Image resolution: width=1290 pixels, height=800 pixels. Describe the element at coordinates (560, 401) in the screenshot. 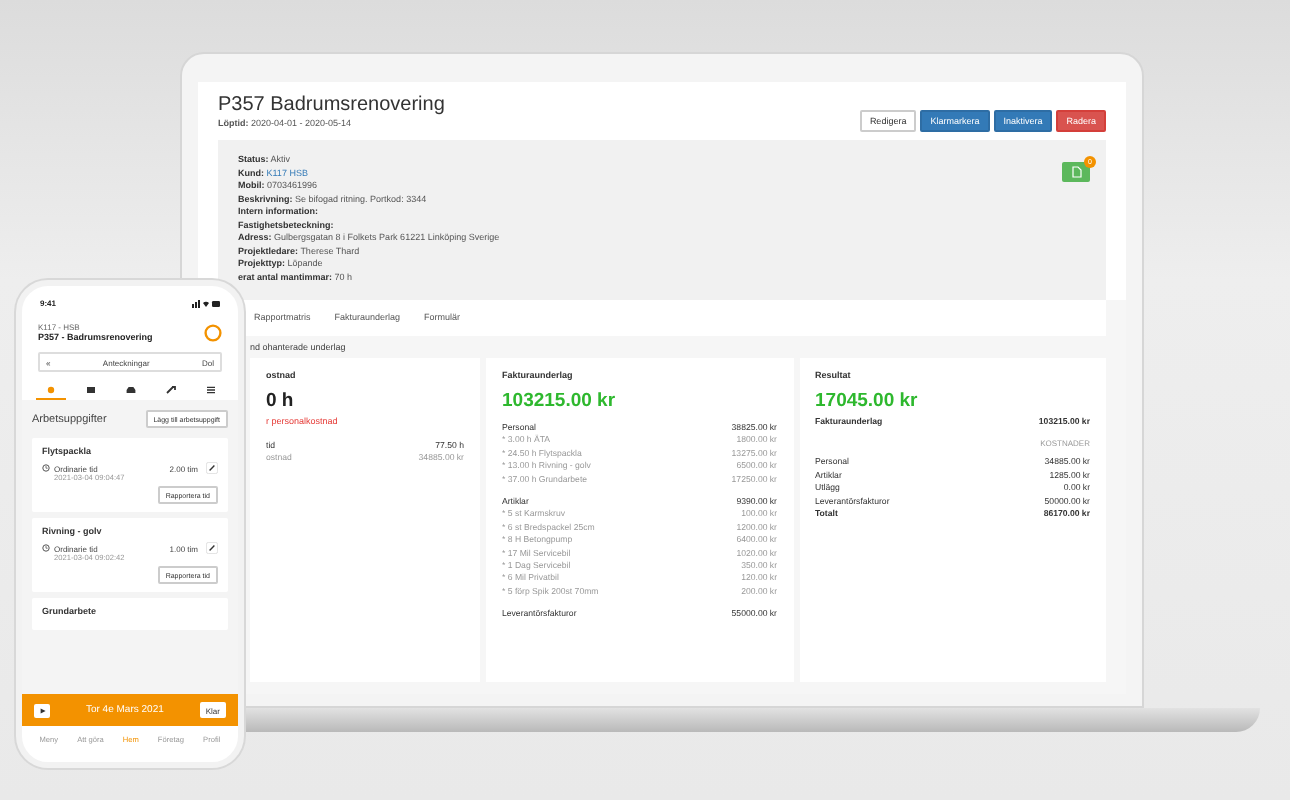

I see `invoice-total: 103215.00 kr` at that location.